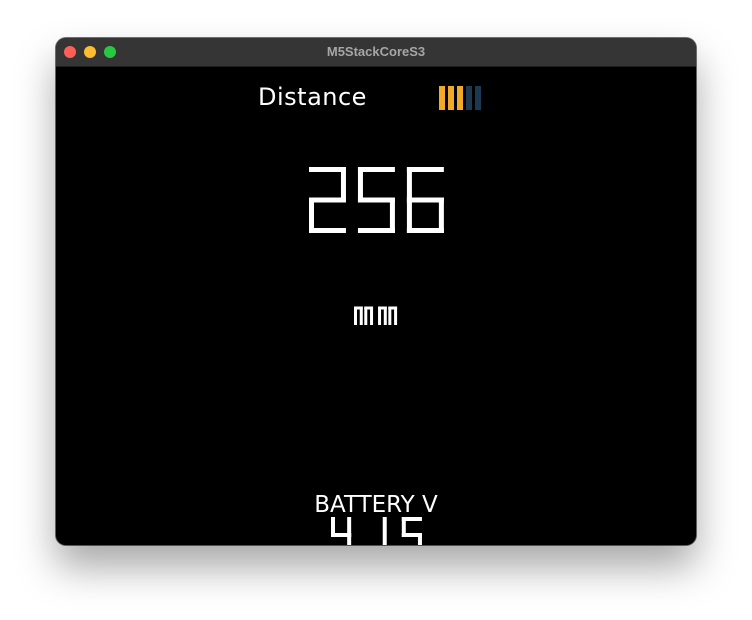  I want to click on window-title: M5StackCoreS3, so click(376, 51).